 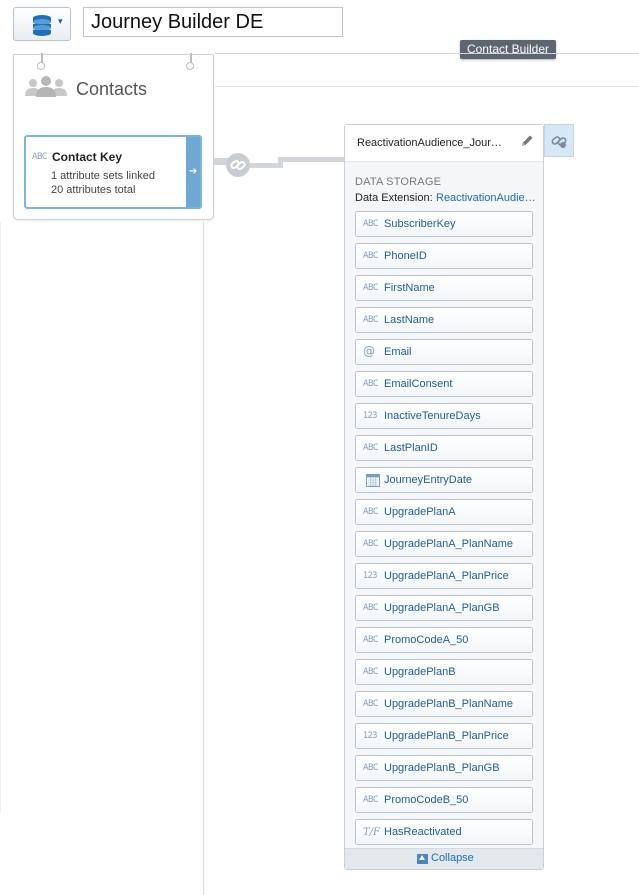 I want to click on attribute-field-name: UpgradePlanB_PlanGB, so click(x=442, y=768).